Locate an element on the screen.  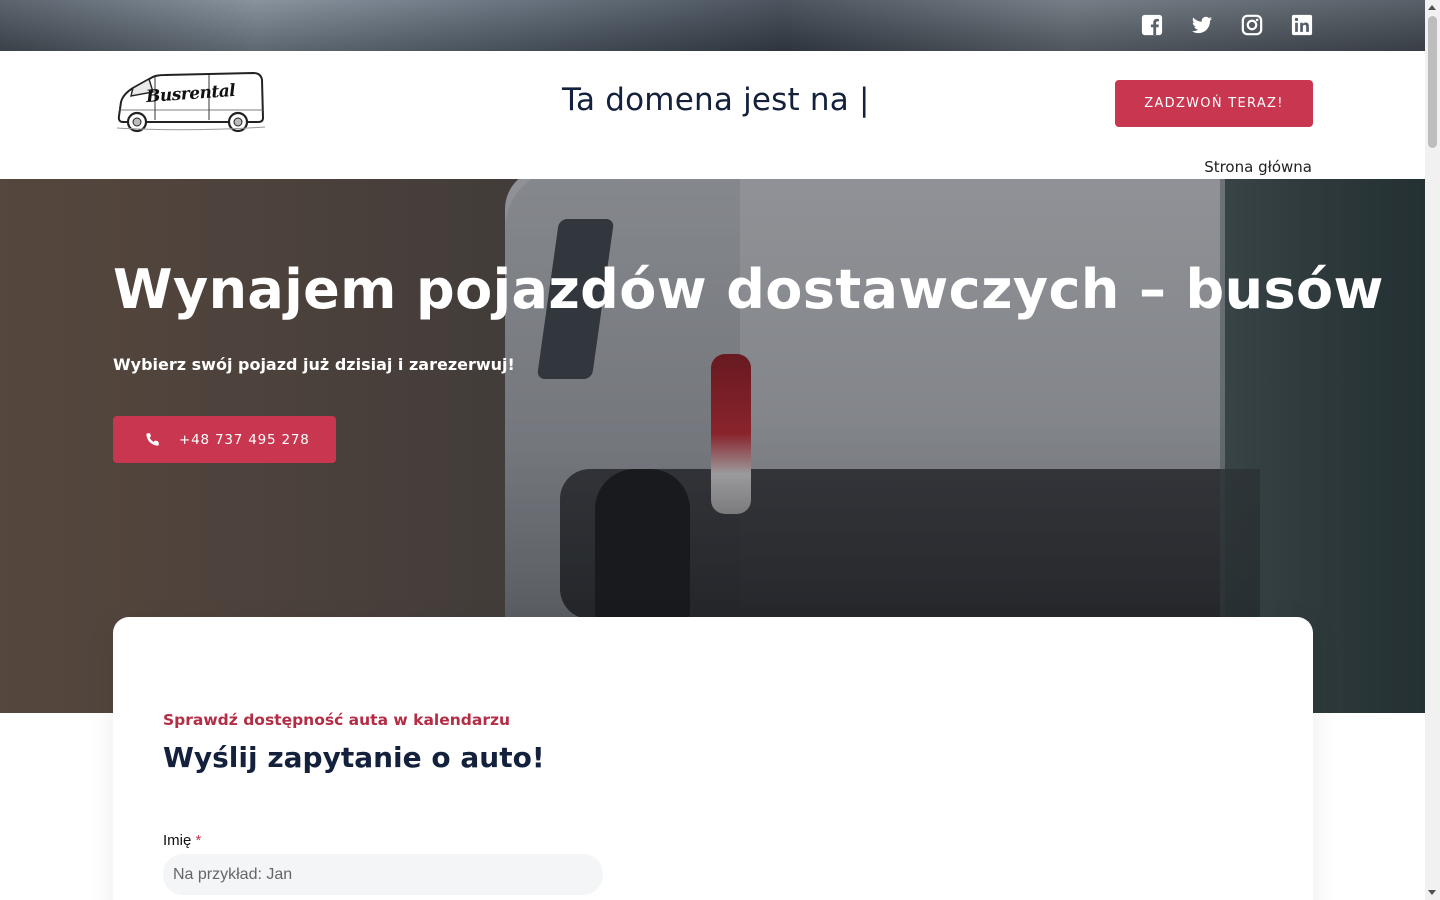
scroll-down-arrow-icon is located at coordinates (1432, 892).